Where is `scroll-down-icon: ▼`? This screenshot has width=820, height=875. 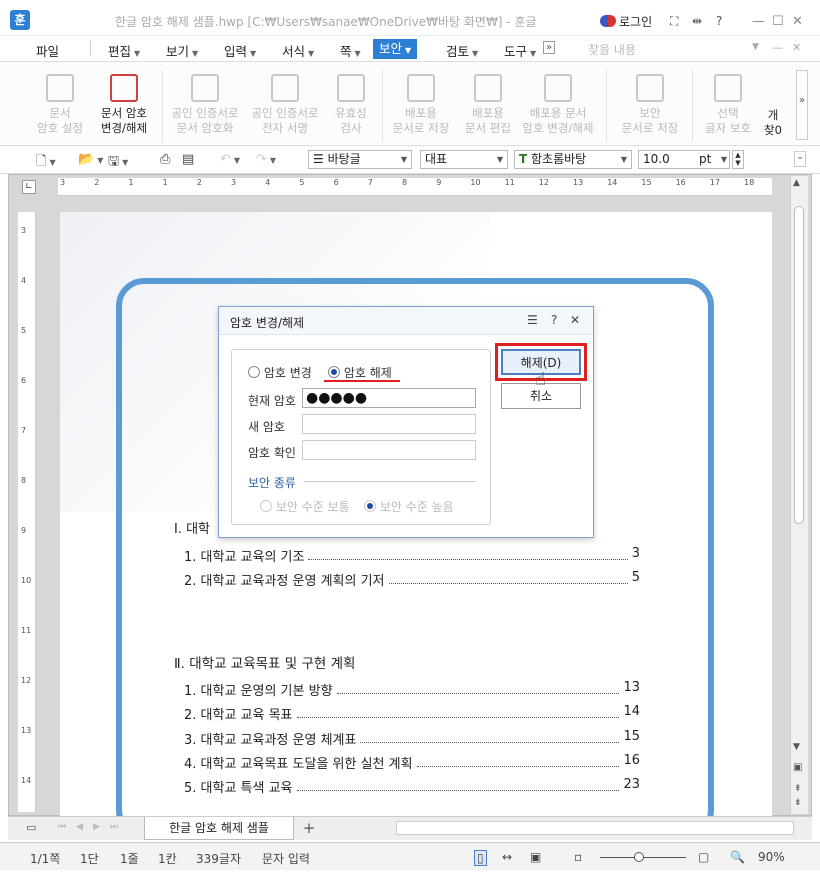
scroll-down-icon: ▼ is located at coordinates (796, 747).